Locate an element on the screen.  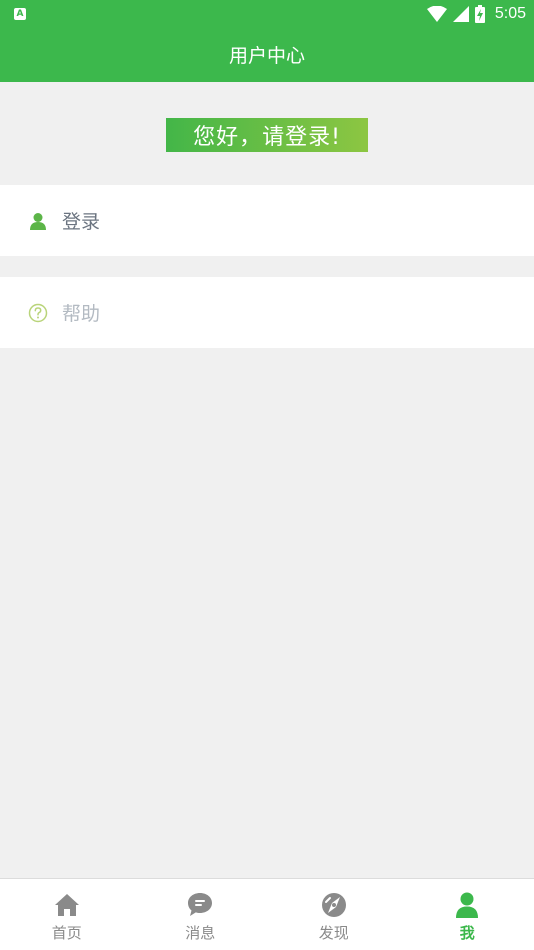
page-title: 用户中心 is located at coordinates (266, 56).